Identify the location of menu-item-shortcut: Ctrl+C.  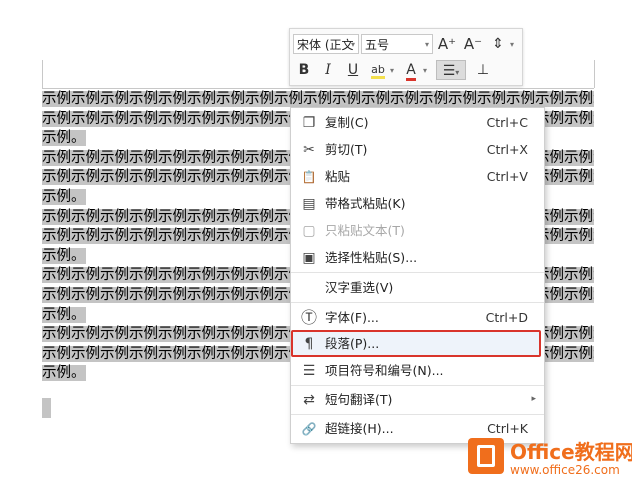
(507, 122).